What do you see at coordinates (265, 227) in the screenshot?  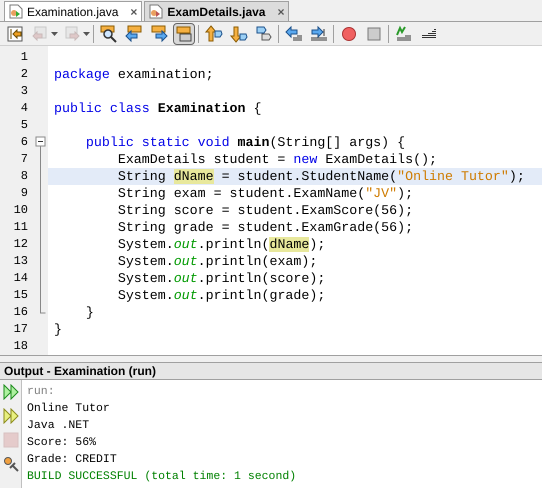 I see `code-line: String grade = student.ExamGrade(56);` at bounding box center [265, 227].